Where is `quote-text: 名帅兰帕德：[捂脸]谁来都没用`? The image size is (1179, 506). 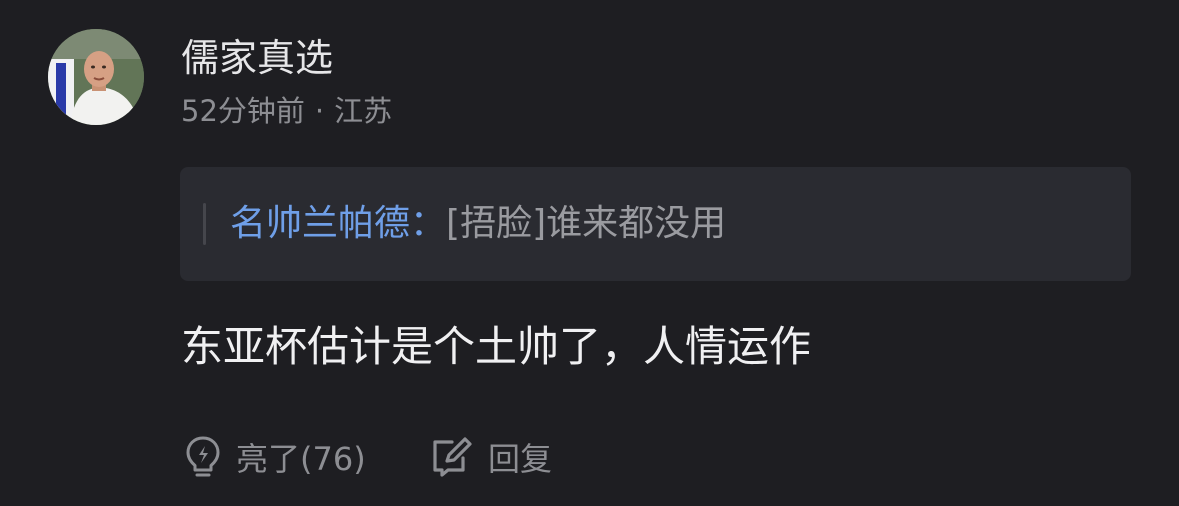
quote-text: 名帅兰帕德：[捂脸]谁来都没用 is located at coordinates (478, 224).